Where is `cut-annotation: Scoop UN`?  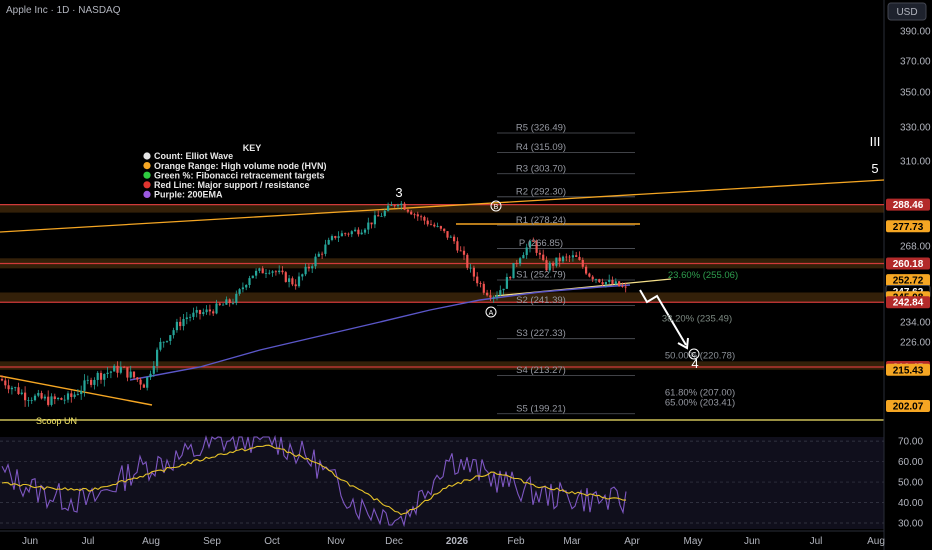 cut-annotation: Scoop UN is located at coordinates (56, 421).